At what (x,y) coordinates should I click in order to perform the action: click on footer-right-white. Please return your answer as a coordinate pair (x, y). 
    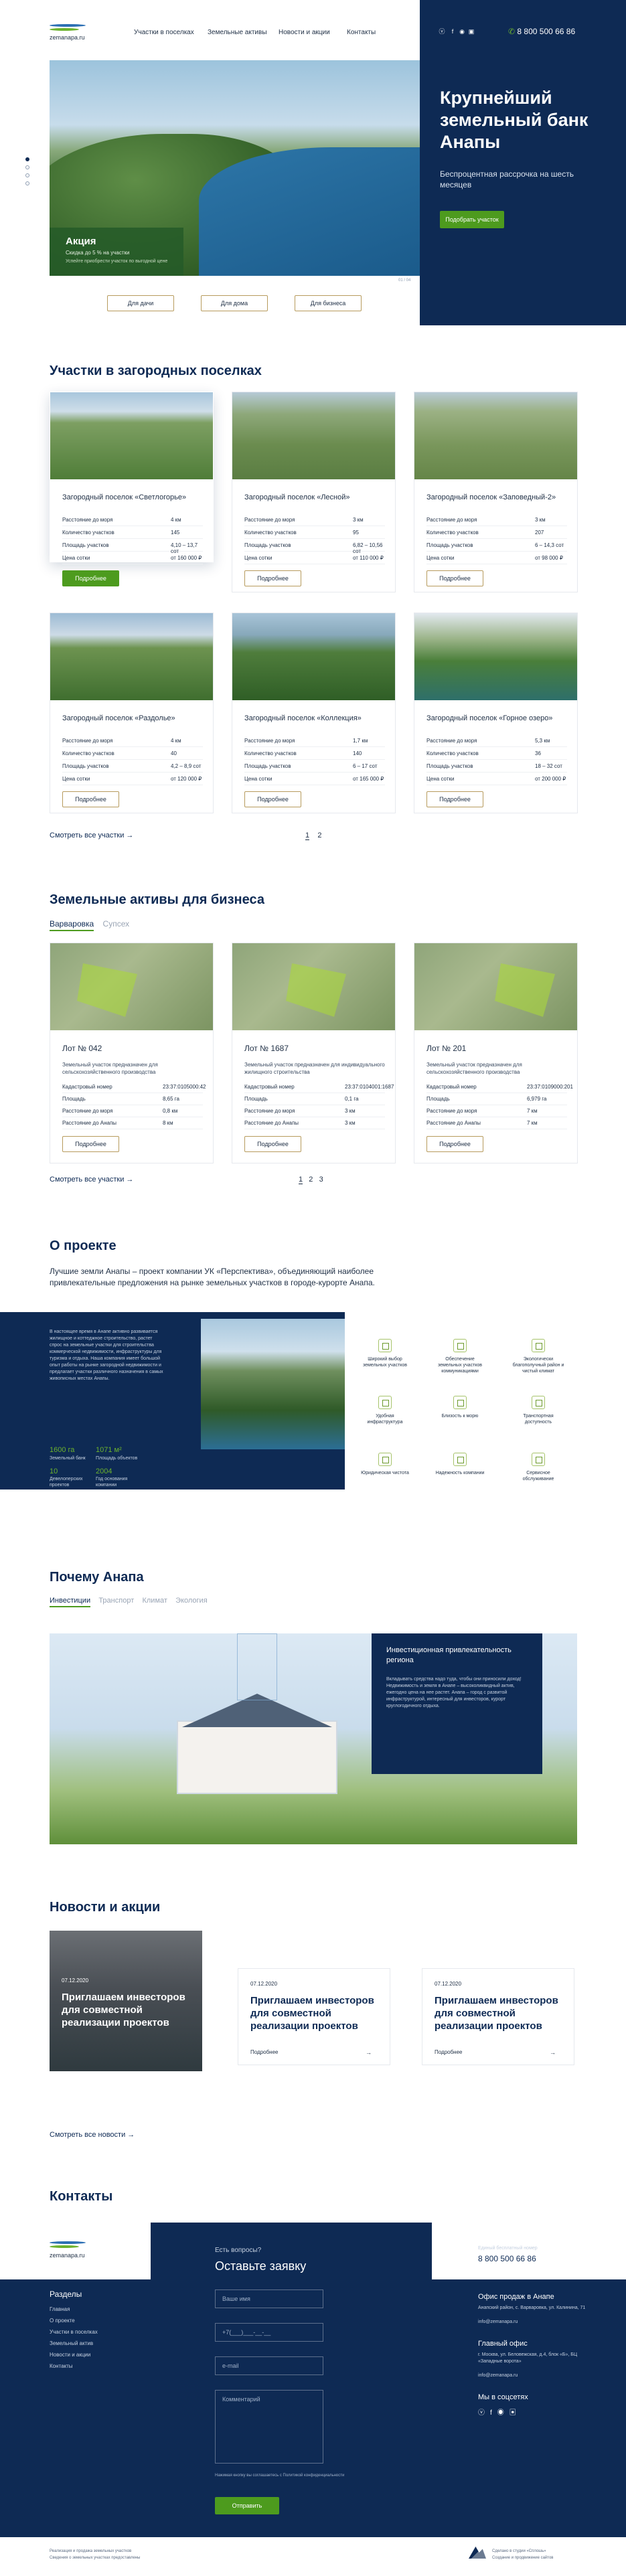
    Looking at the image, I should click on (529, 2251).